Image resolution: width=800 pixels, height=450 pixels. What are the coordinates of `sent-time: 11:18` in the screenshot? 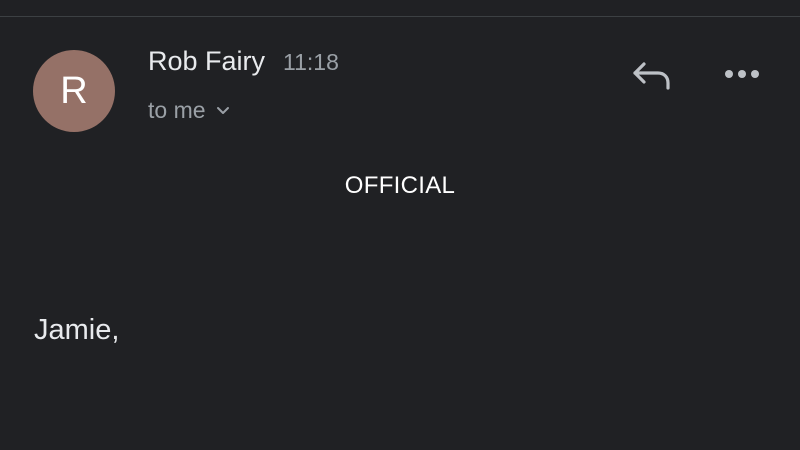 It's located at (311, 62).